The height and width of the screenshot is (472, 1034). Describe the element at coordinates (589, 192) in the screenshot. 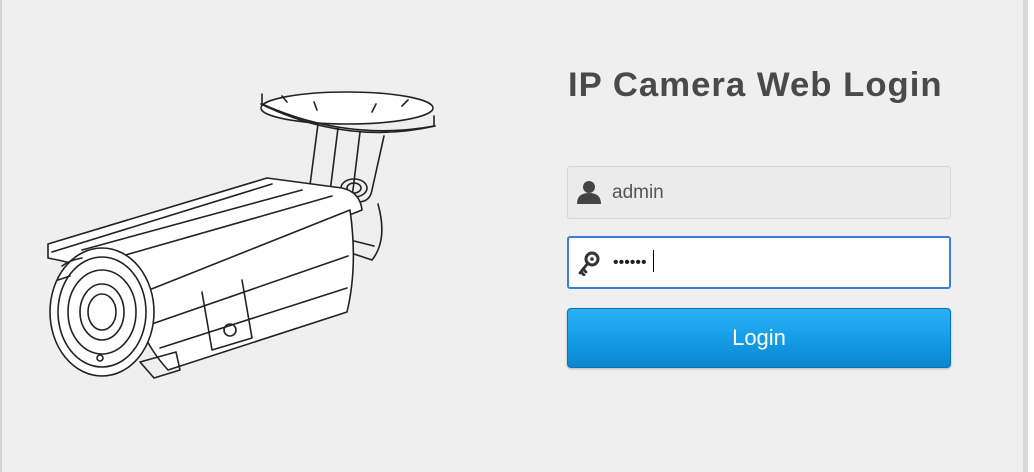

I see `user-icon` at that location.